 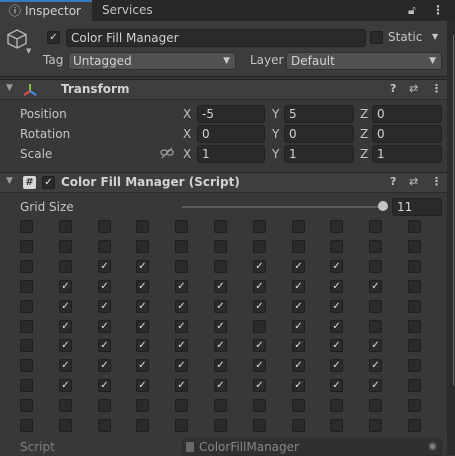 I want to click on position-z-field: 0, so click(x=407, y=114).